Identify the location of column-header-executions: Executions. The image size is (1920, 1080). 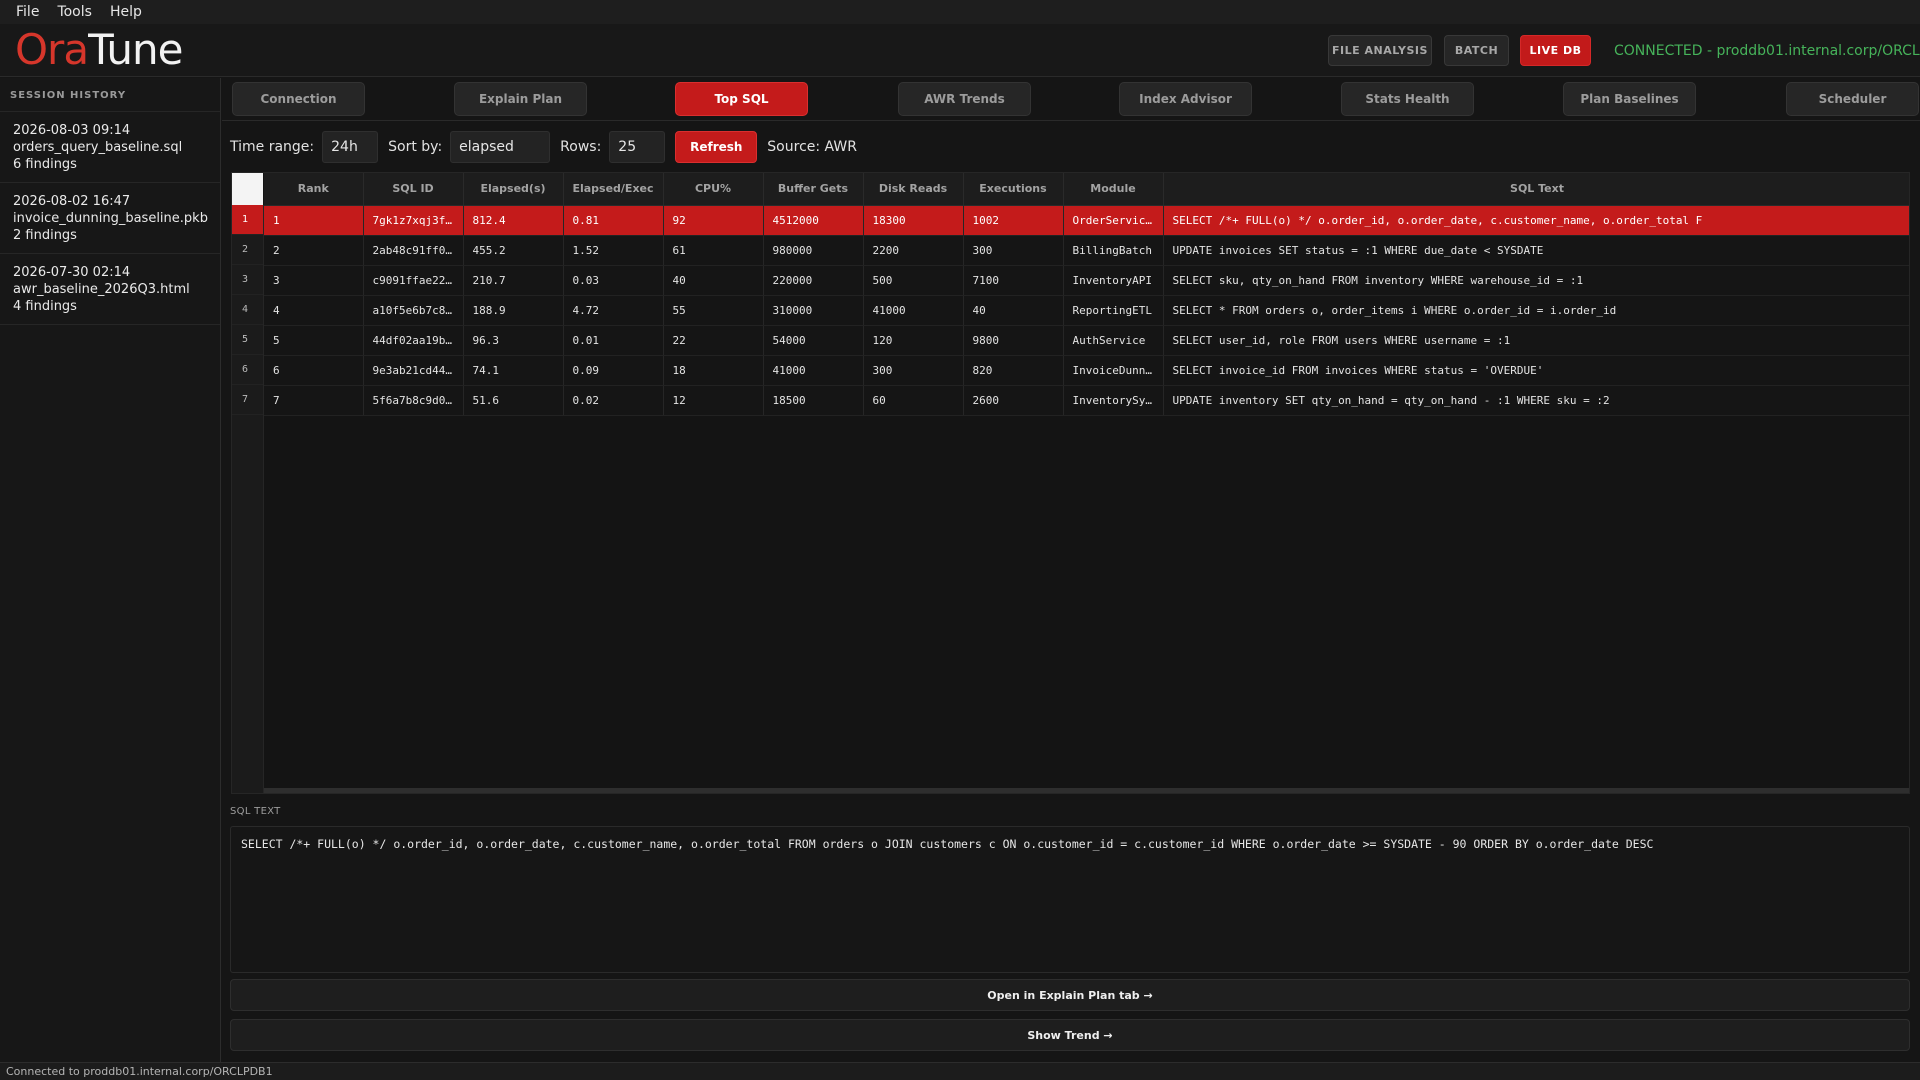
(1013, 189).